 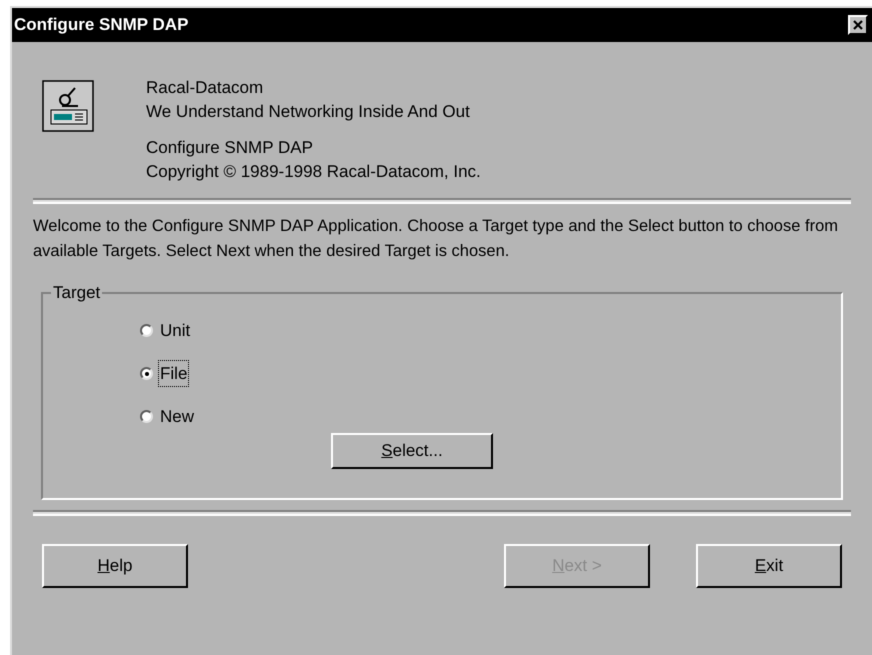 I want to click on header-text: Configure SNMP DAP, so click(x=230, y=148).